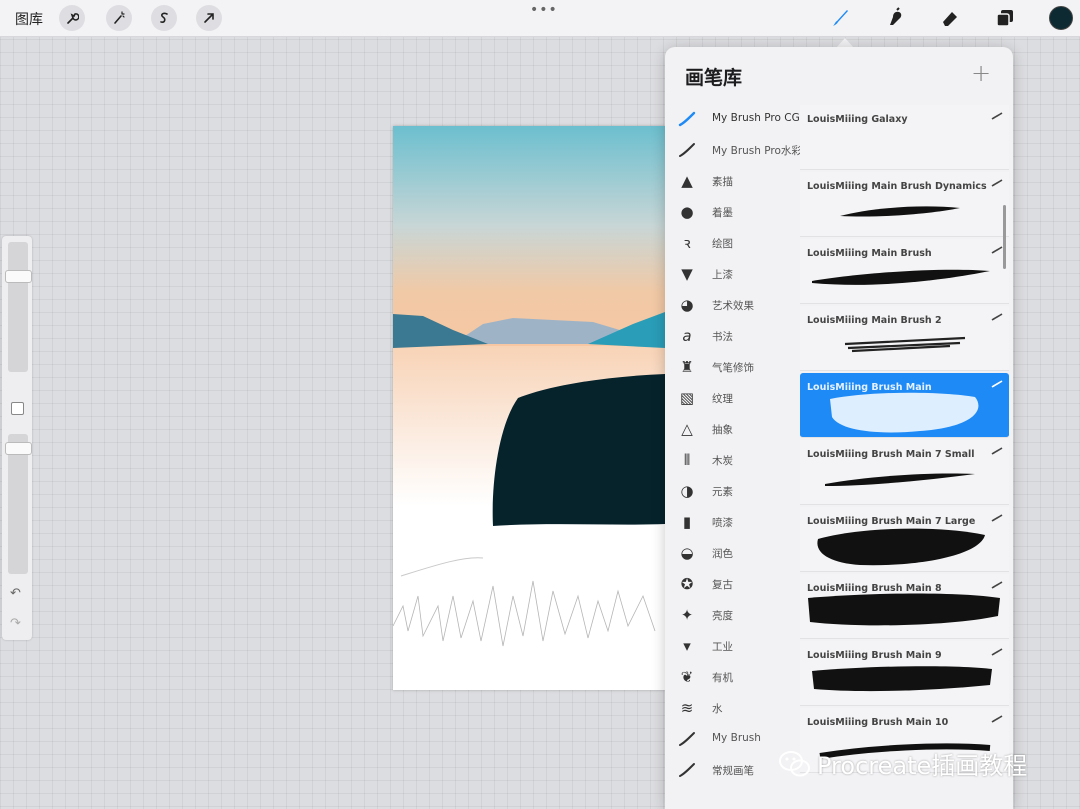  What do you see at coordinates (687, 615) in the screenshot?
I see `sparkle-icon: ✦` at bounding box center [687, 615].